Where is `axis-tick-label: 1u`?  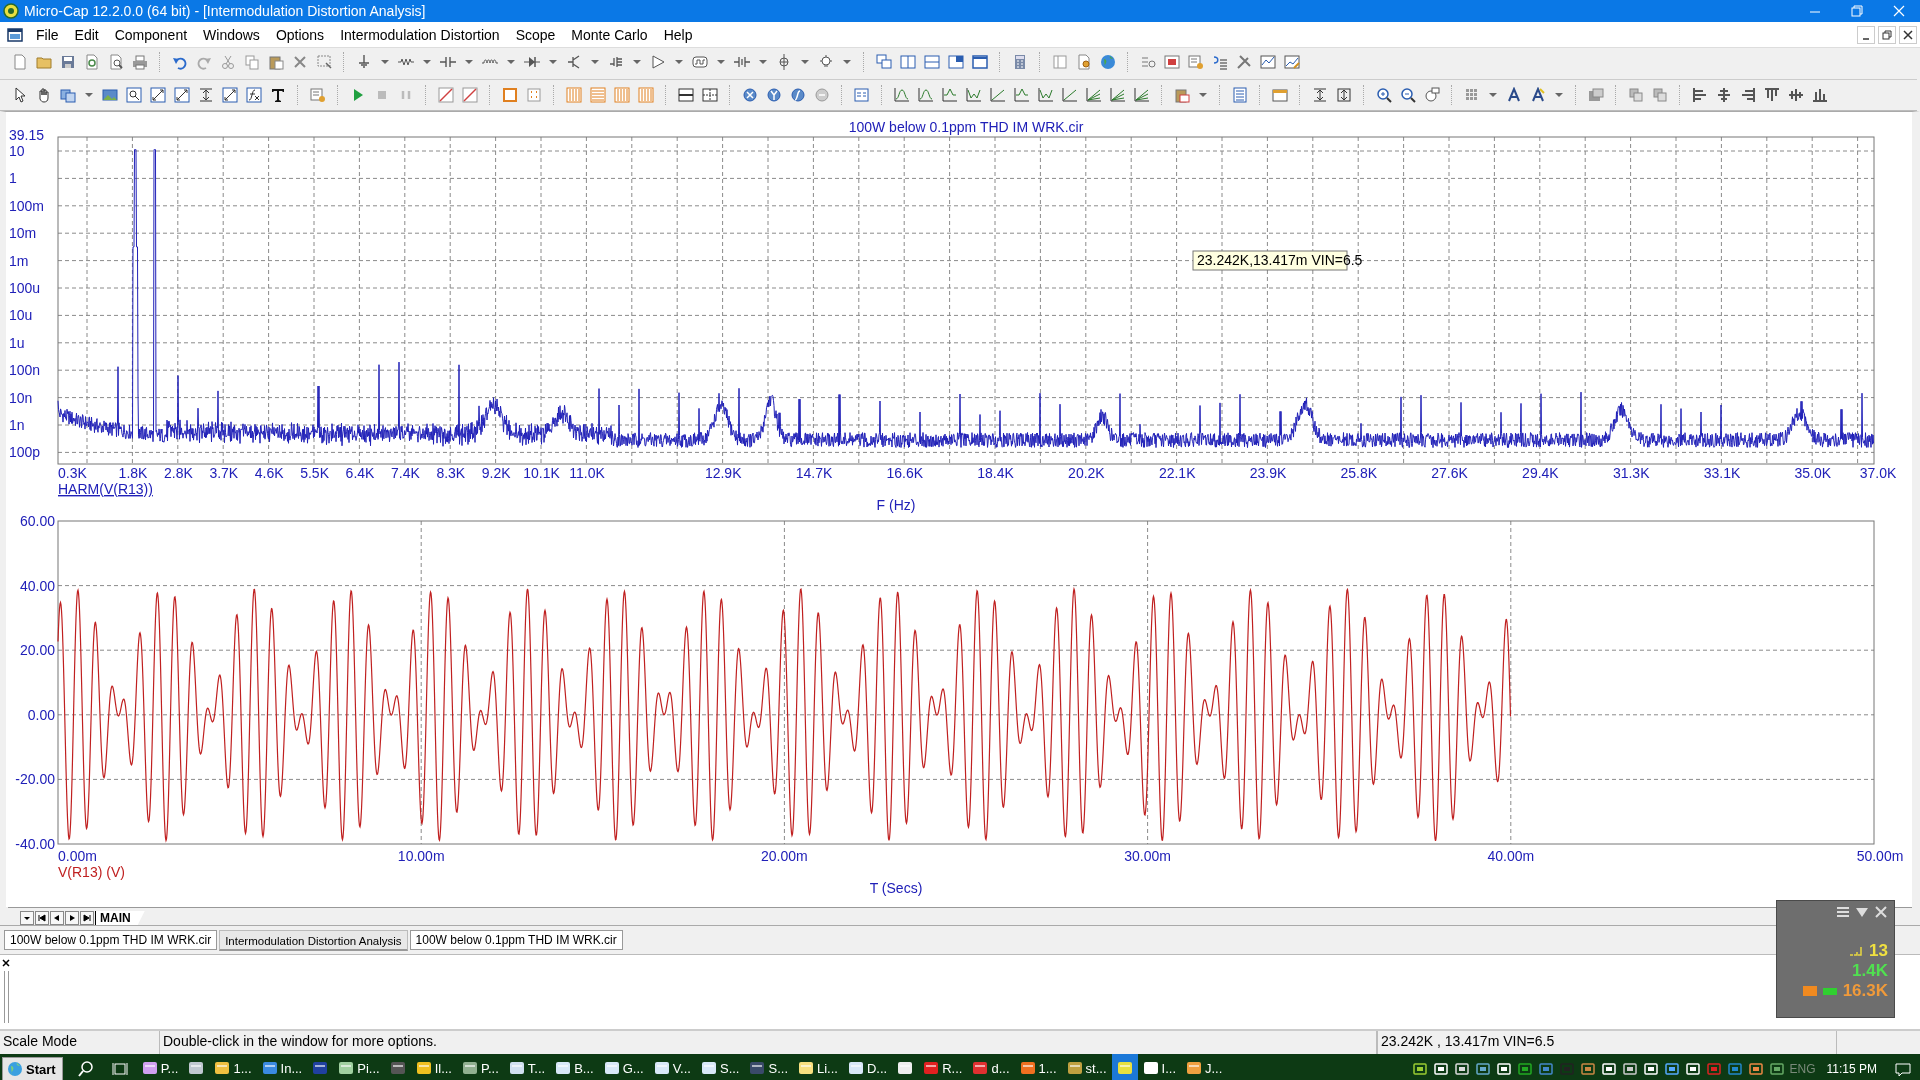
axis-tick-label: 1u is located at coordinates (17, 342).